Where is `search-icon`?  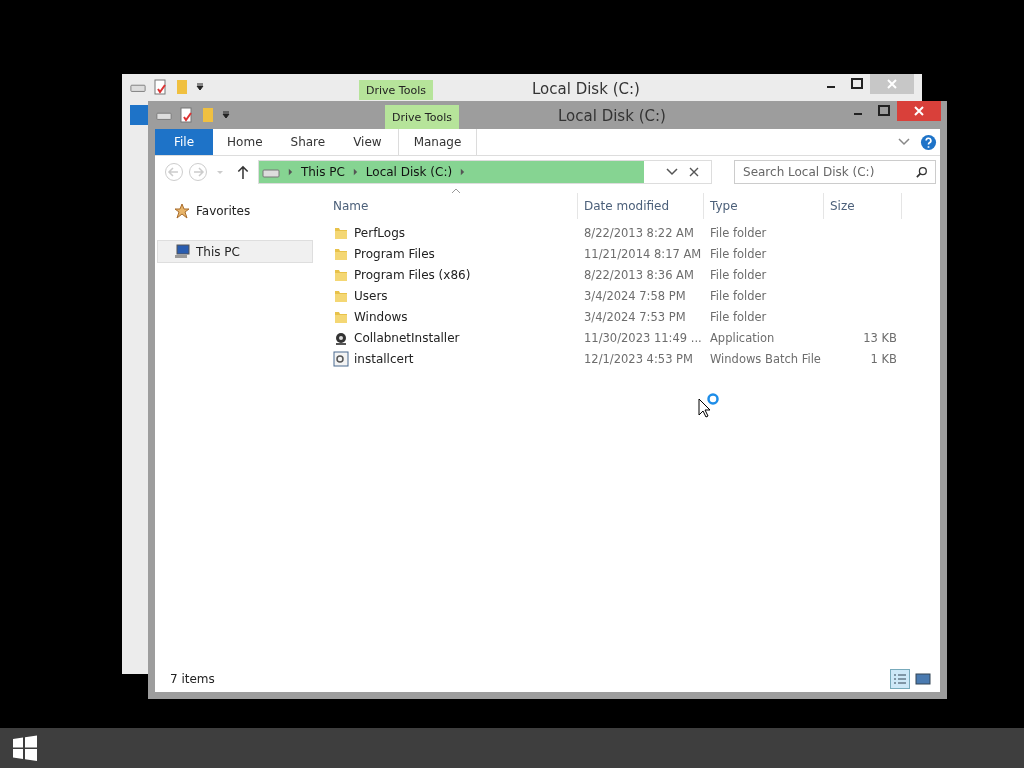
search-icon is located at coordinates (922, 172).